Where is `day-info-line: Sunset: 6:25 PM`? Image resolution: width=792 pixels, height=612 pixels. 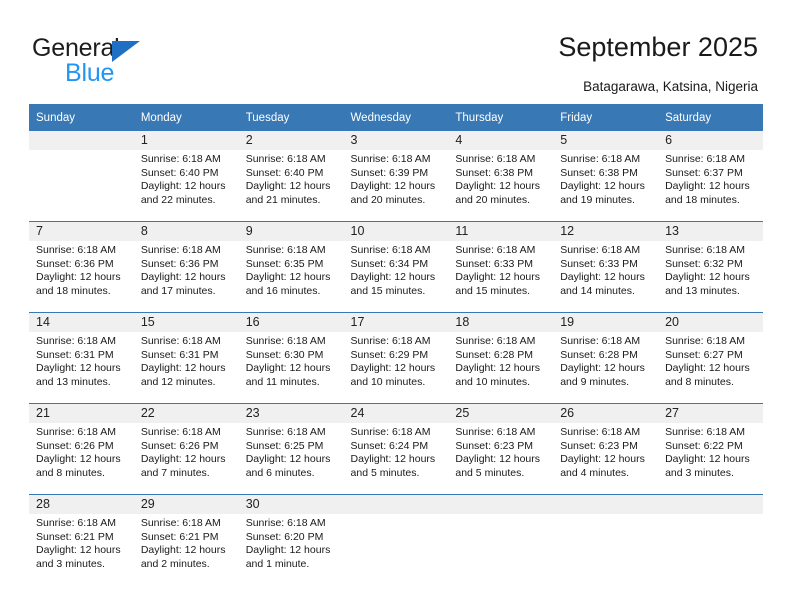
day-info-line: Sunset: 6:25 PM is located at coordinates (284, 445).